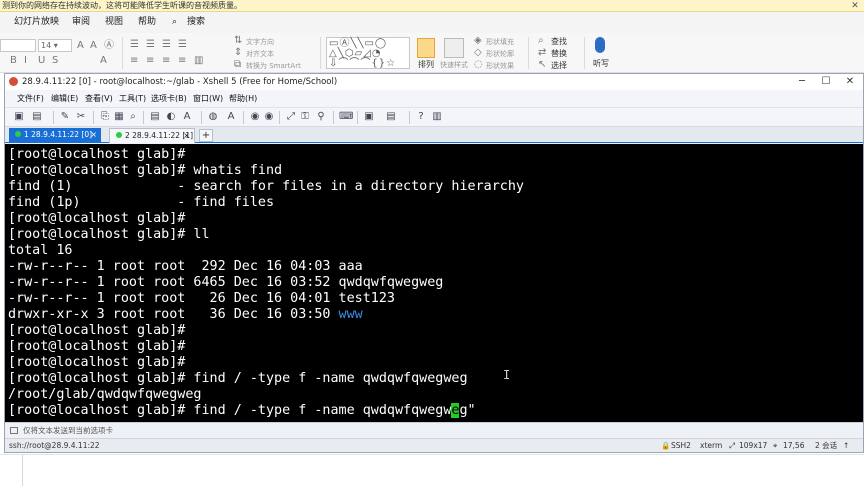 This screenshot has width=864, height=486. I want to click on color-scheme-icon: ◐, so click(171, 117).